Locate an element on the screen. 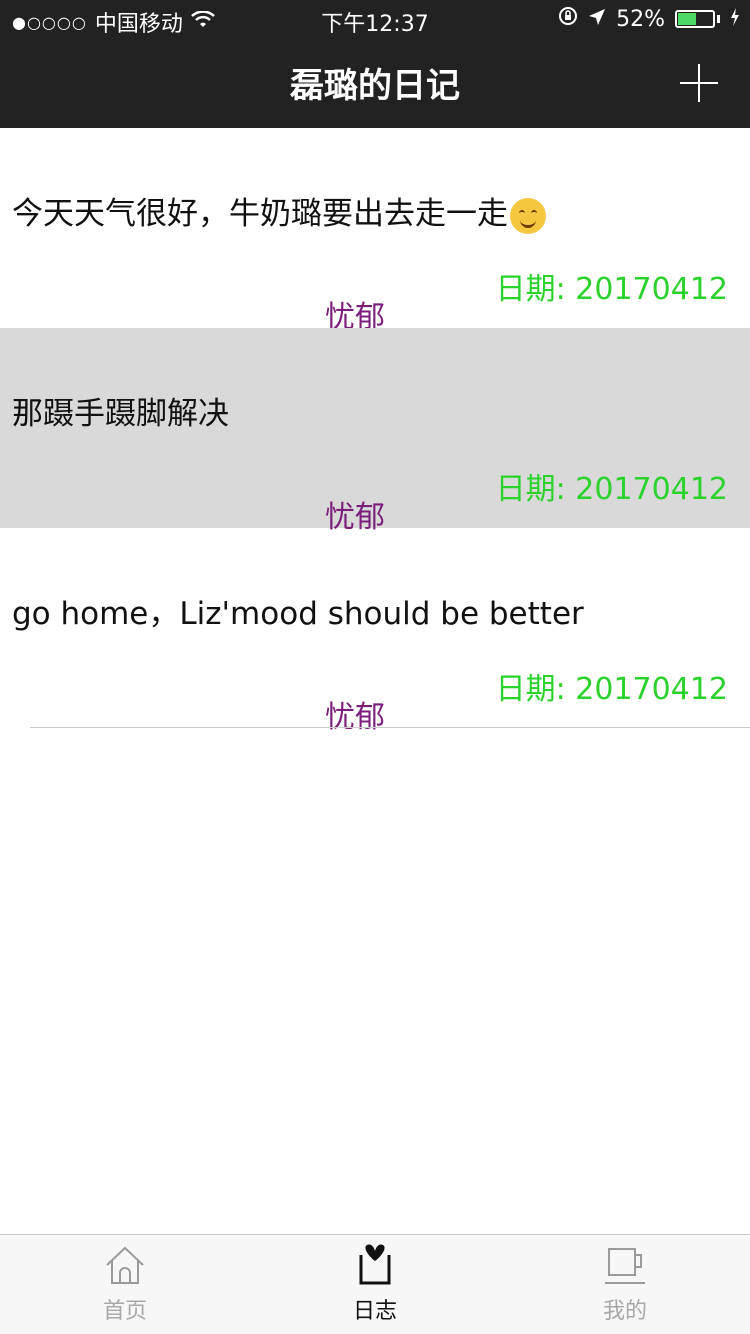 This screenshot has width=750, height=1334. location-icon is located at coordinates (597, 19).